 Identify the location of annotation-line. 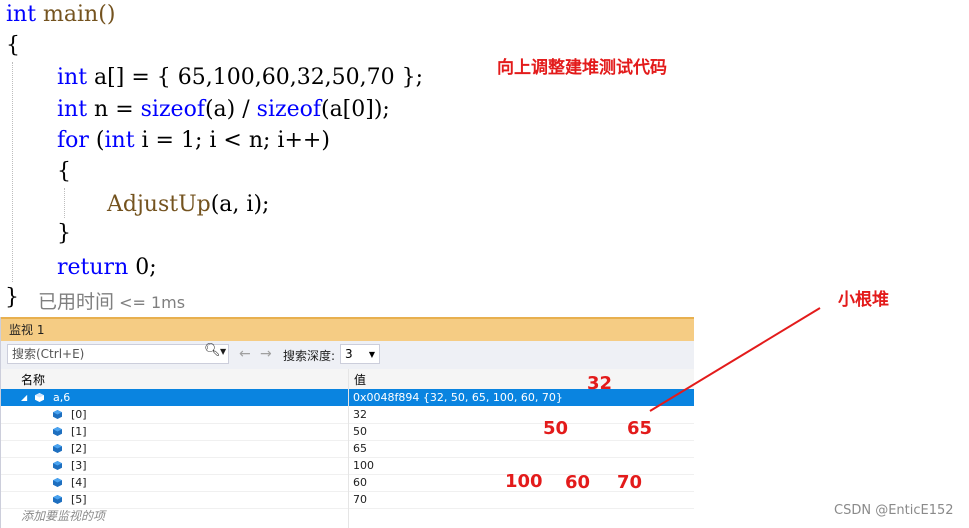
(735, 359).